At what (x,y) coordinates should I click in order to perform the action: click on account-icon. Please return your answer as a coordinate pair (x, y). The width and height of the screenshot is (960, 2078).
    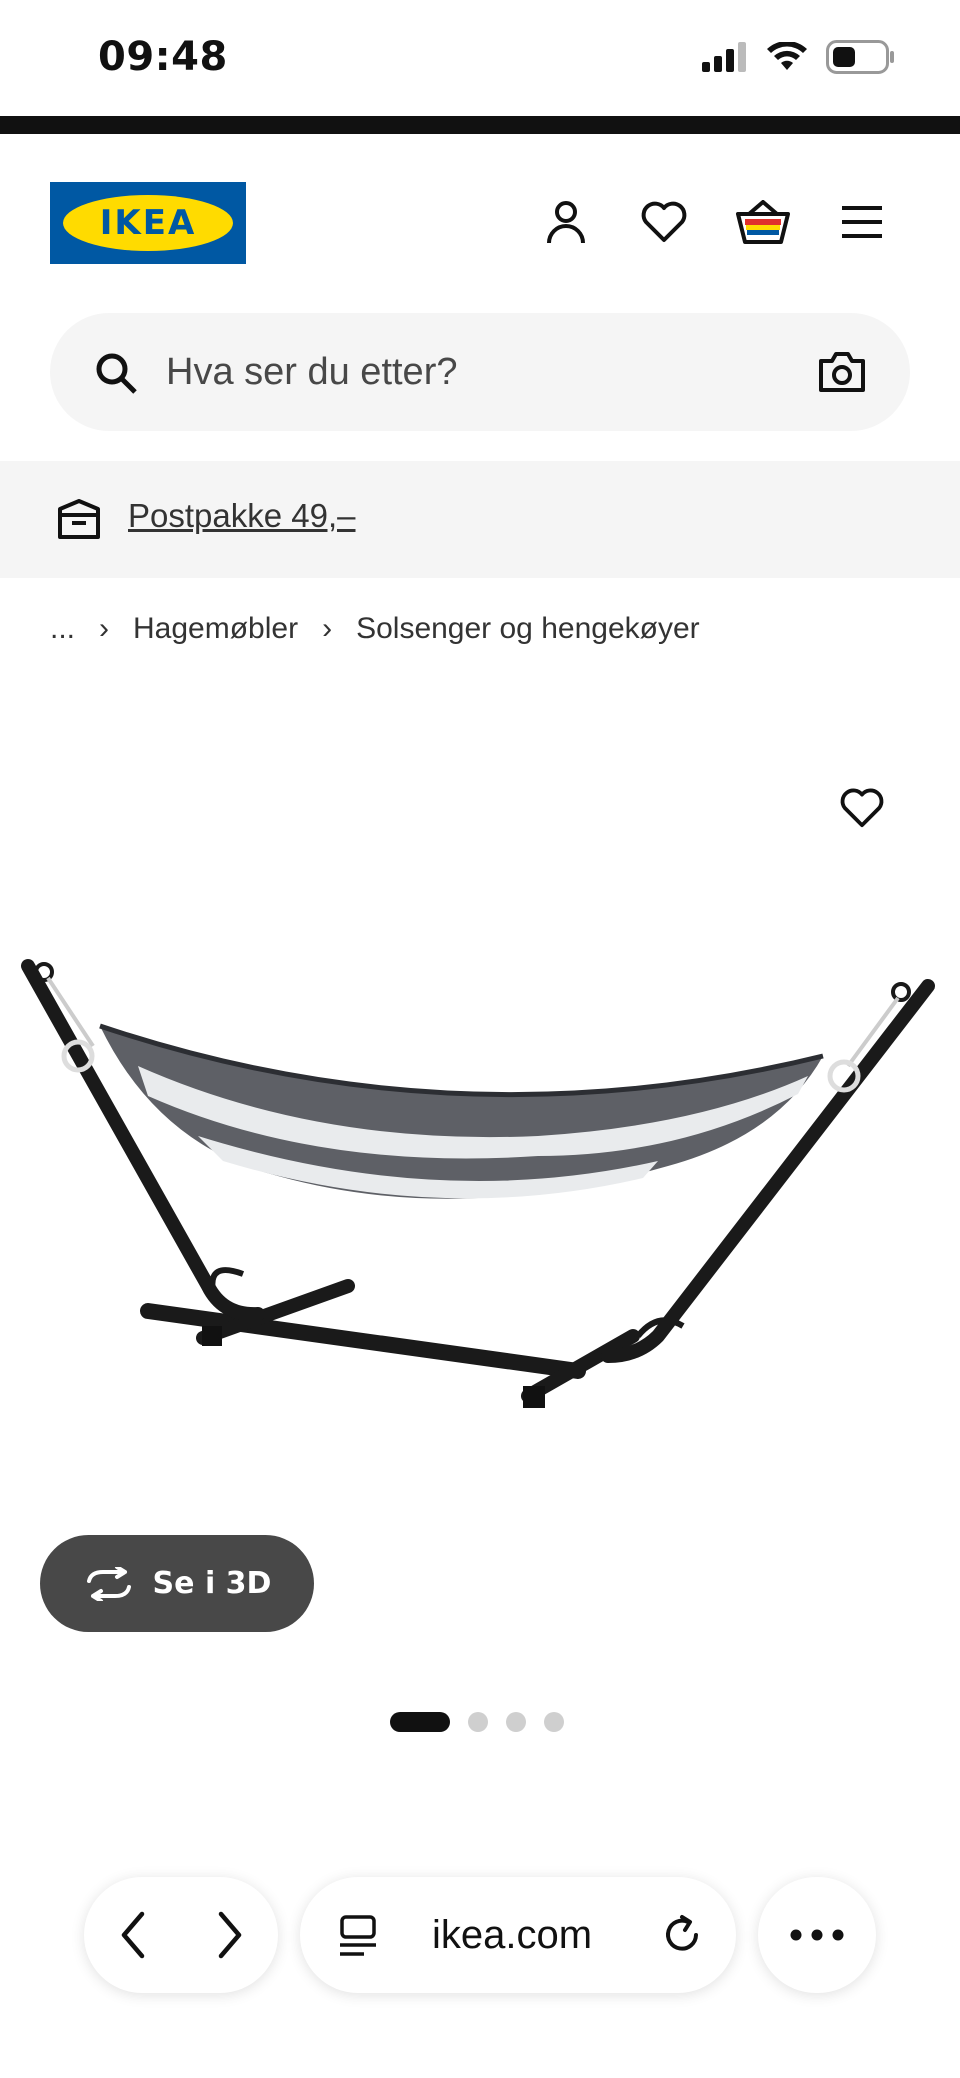
    Looking at the image, I should click on (566, 222).